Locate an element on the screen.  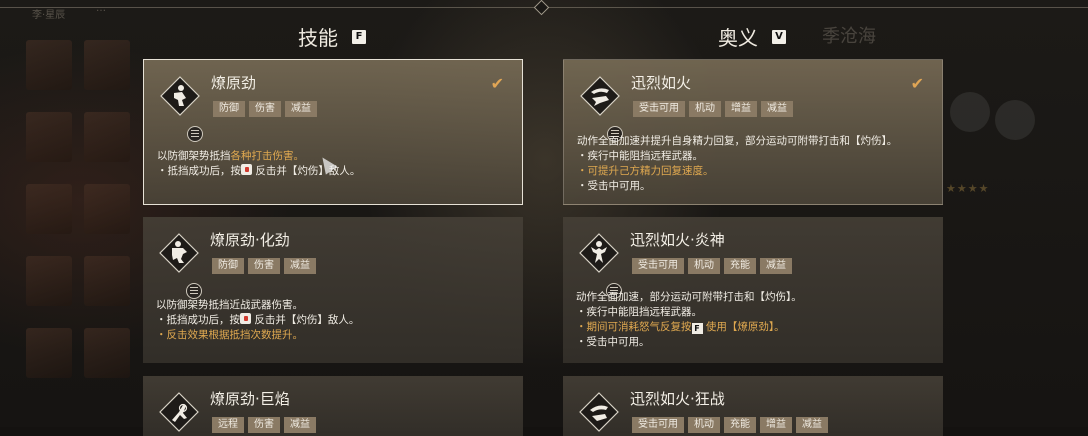
parry-stance-icon is located at coordinates (179, 253).